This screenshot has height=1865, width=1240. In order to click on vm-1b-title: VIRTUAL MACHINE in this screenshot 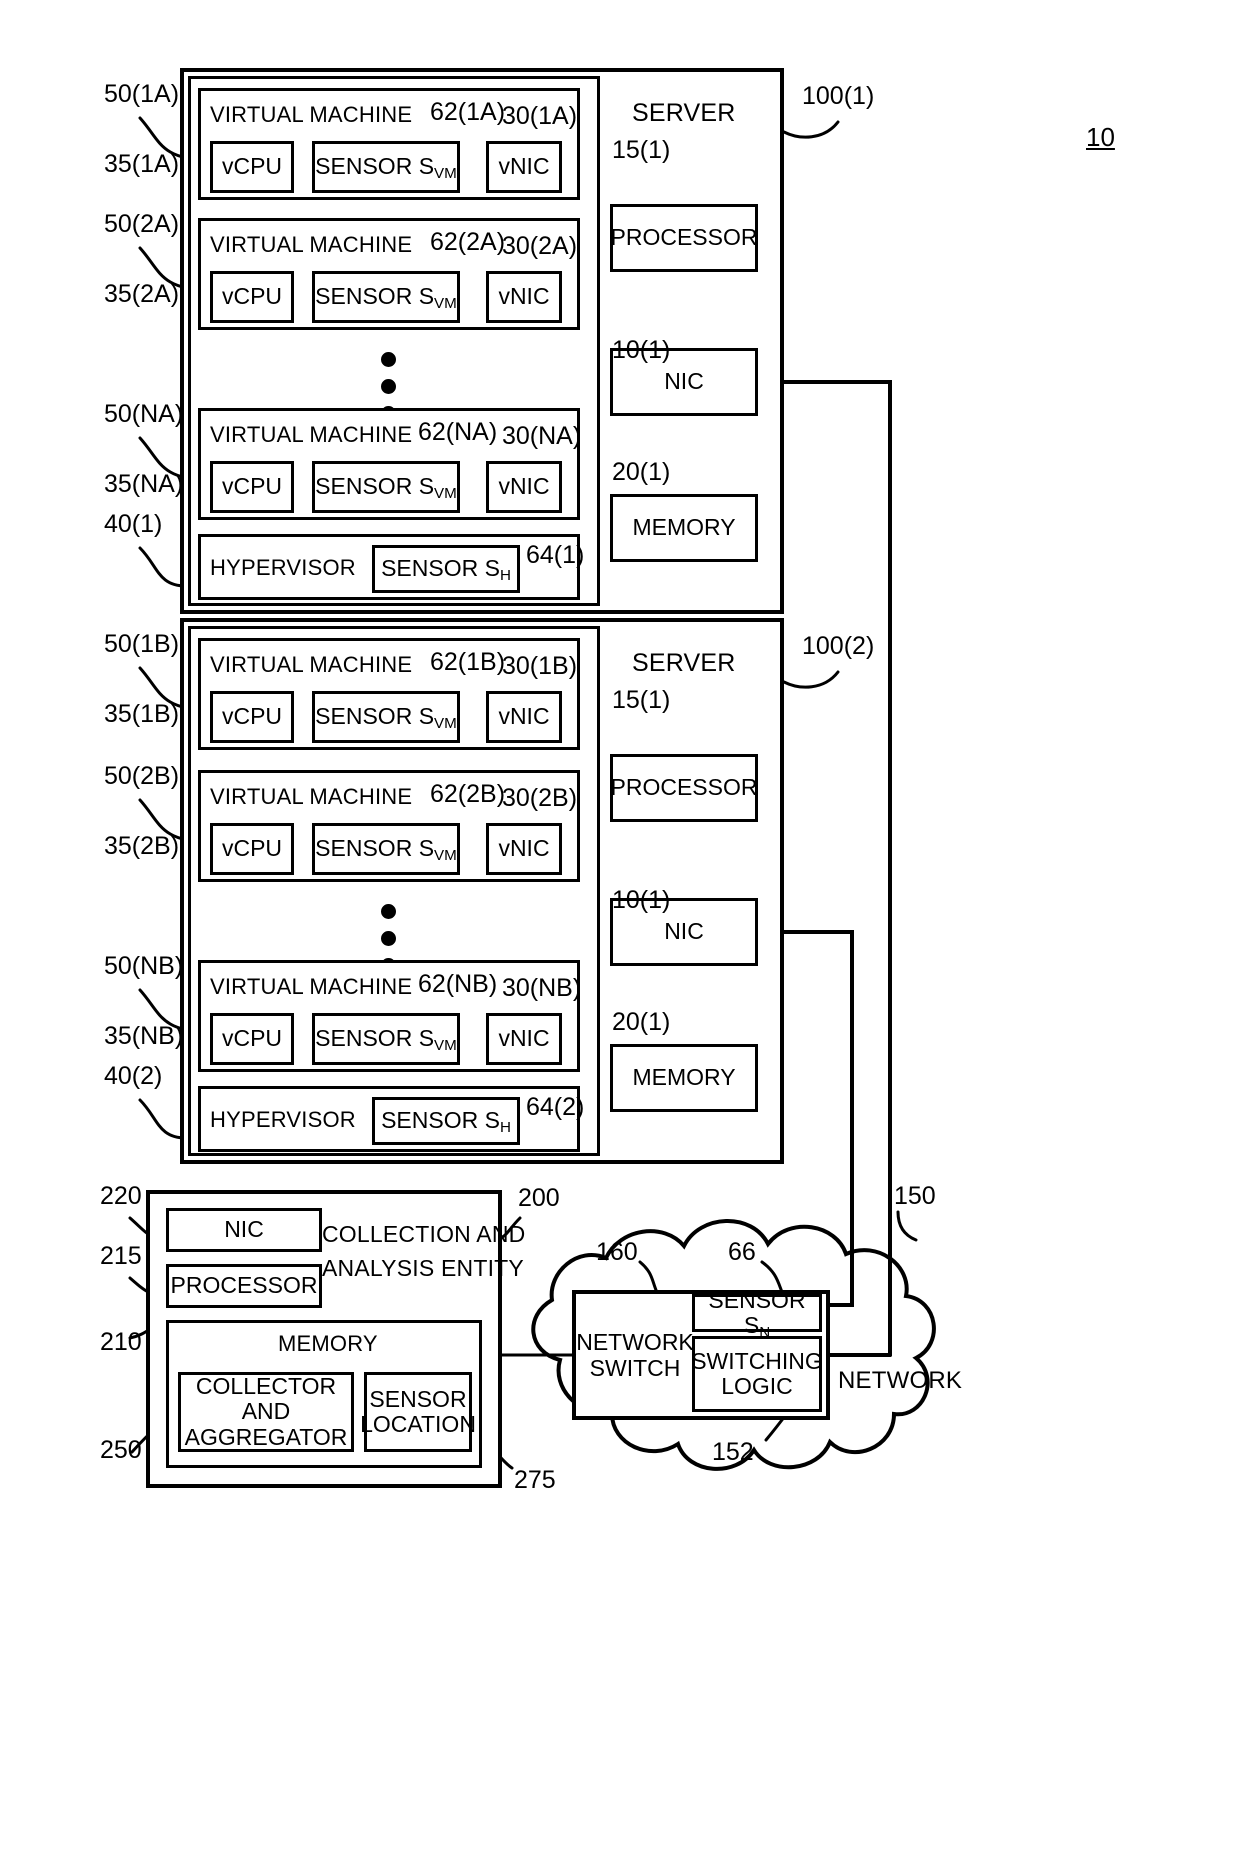, I will do `click(311, 664)`.